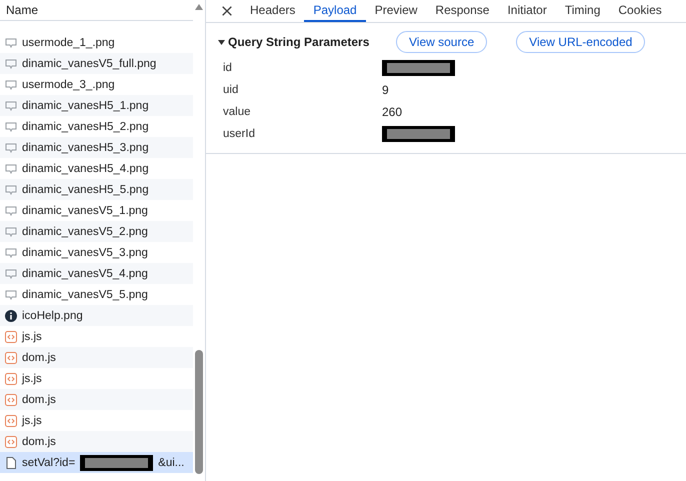  I want to click on column-header: Name, so click(96, 10).